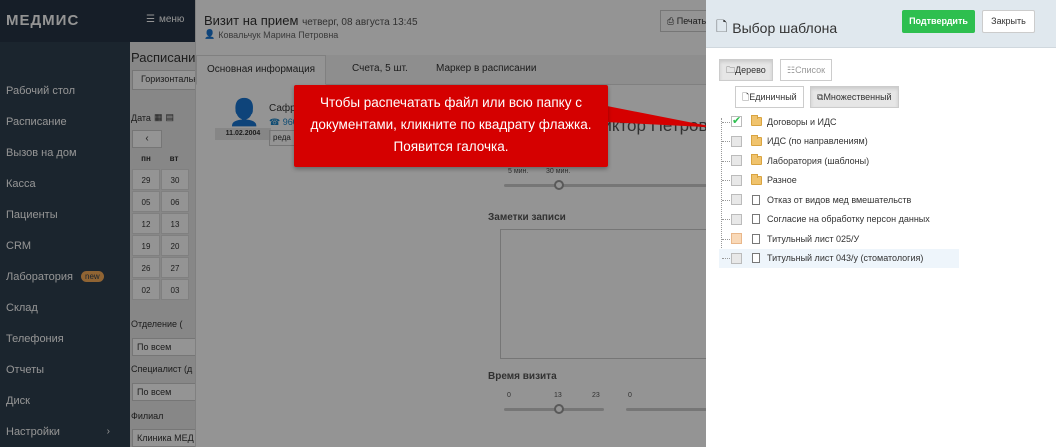 Image resolution: width=1056 pixels, height=447 pixels. What do you see at coordinates (785, 28) in the screenshot?
I see `template-panel-title-text: Выбор шаблона` at bounding box center [785, 28].